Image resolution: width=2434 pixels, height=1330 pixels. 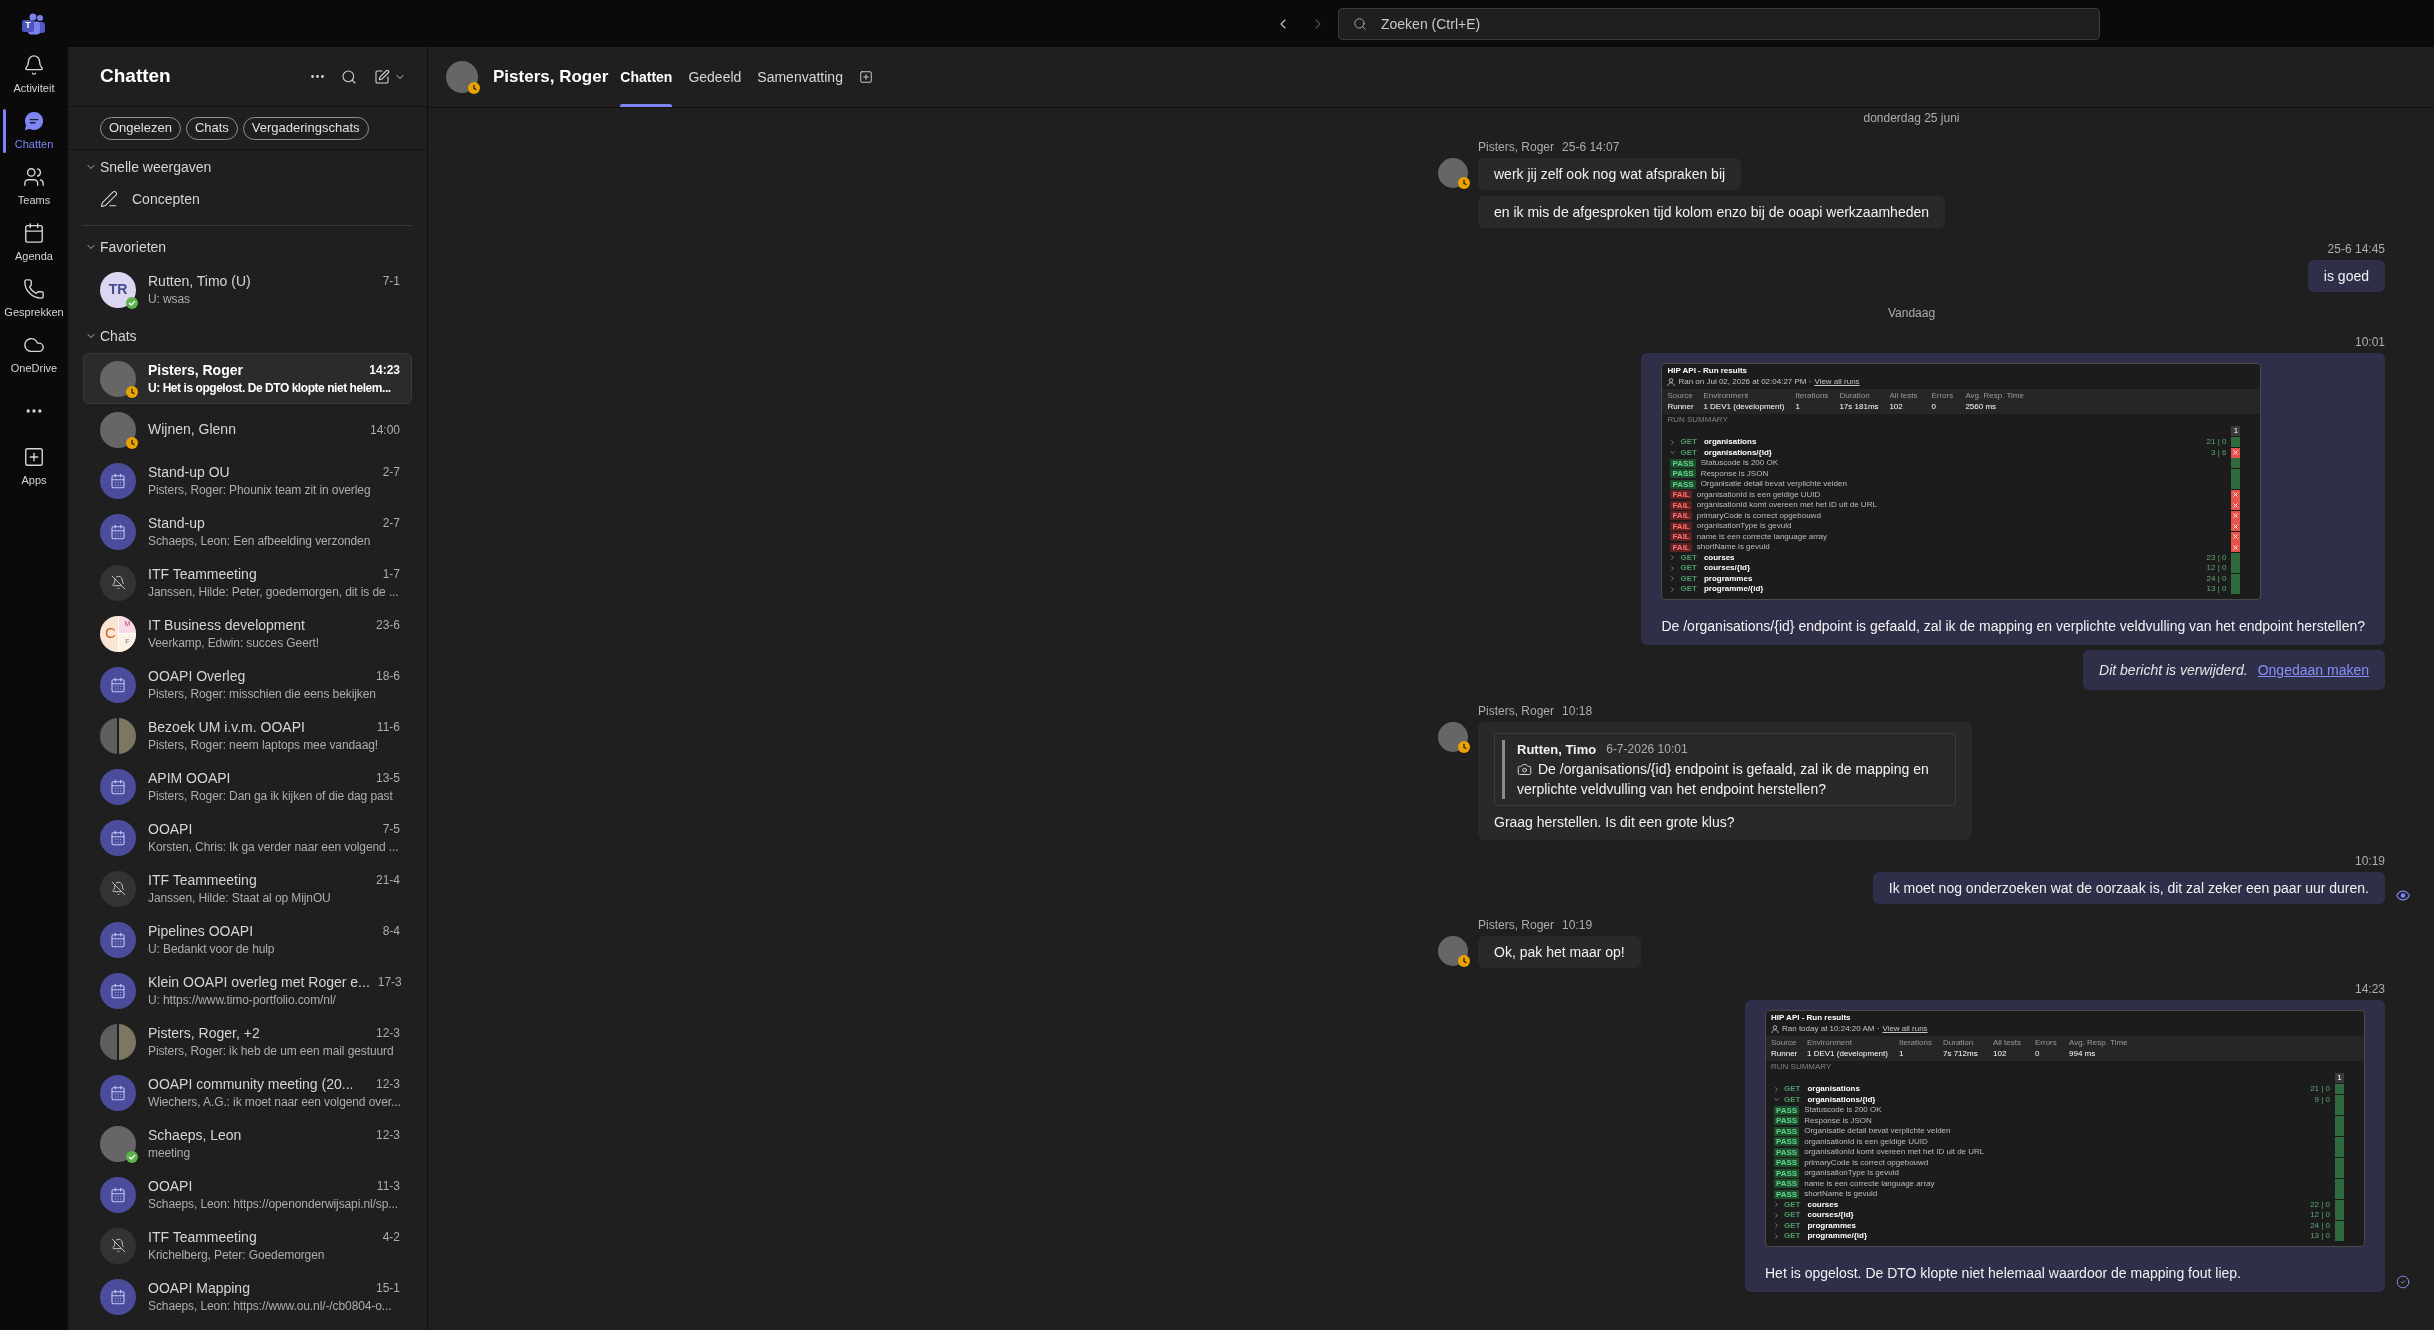 I want to click on chat-list-item: Stand-up 2-7 Schaeps, Leon: Een afbeelding verzonden, so click(x=247, y=531).